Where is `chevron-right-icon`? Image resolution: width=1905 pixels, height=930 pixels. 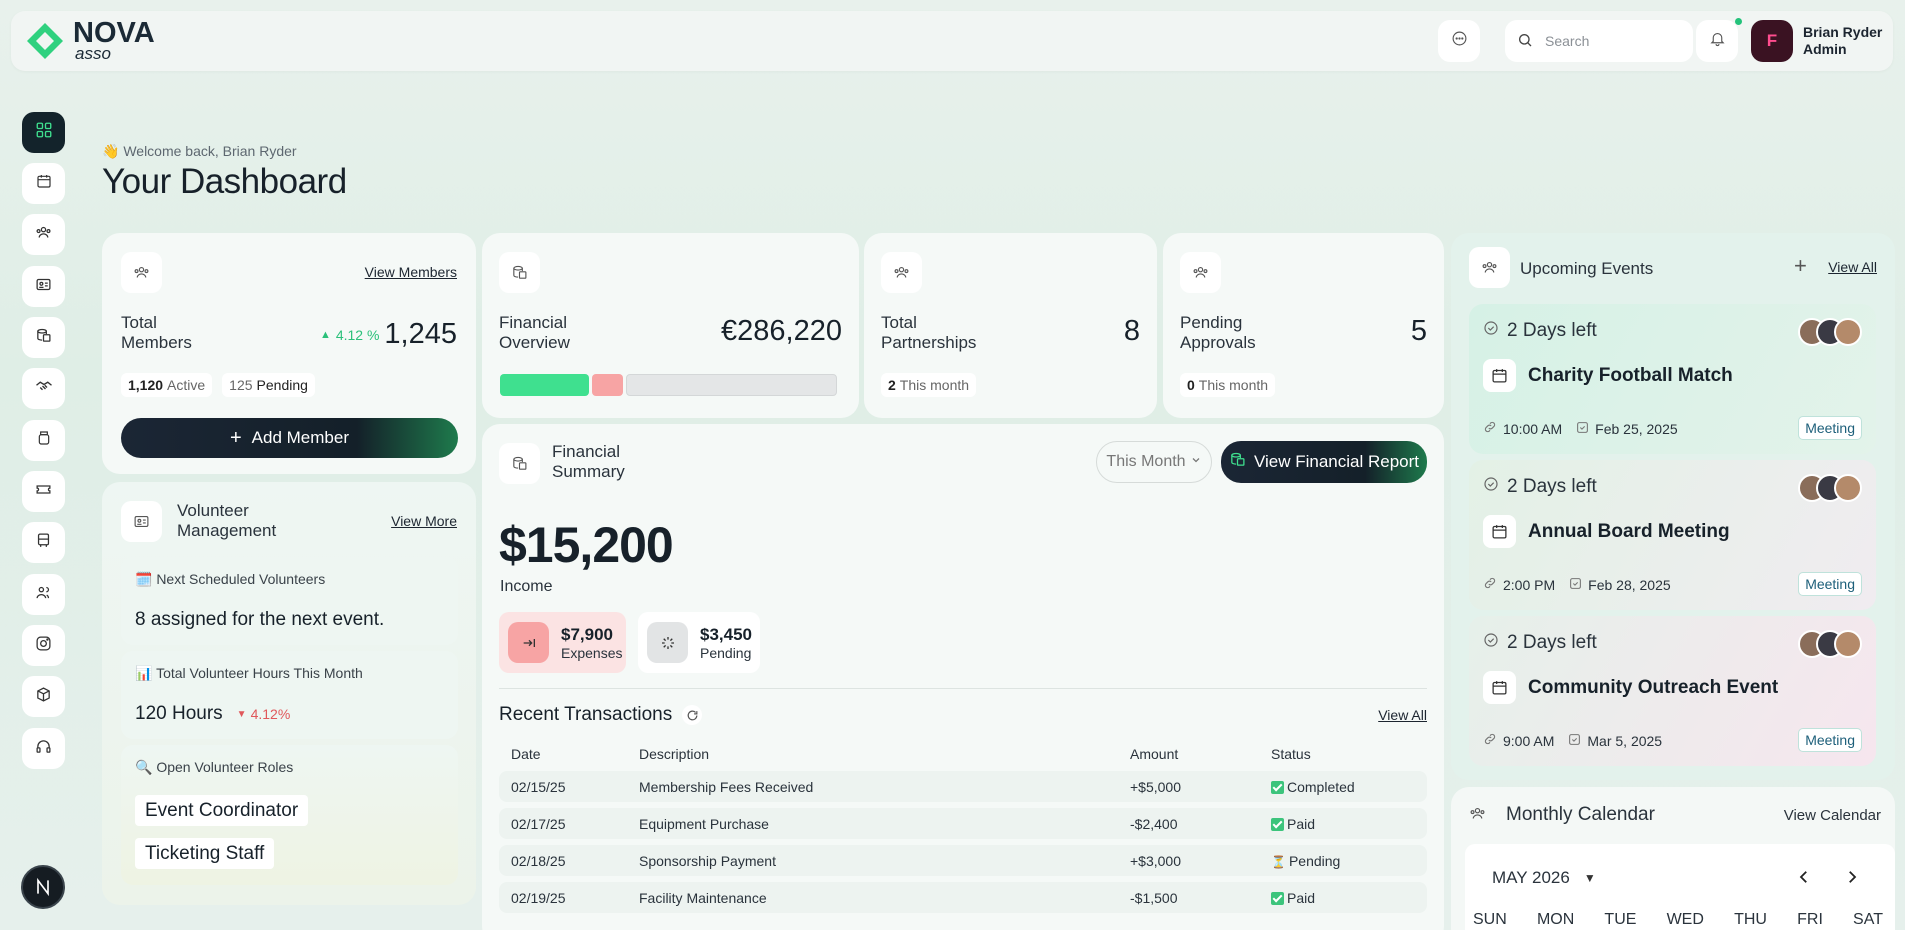
chevron-right-icon is located at coordinates (1852, 879).